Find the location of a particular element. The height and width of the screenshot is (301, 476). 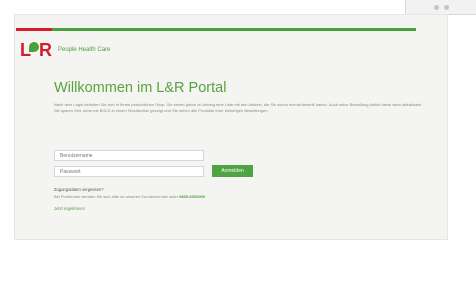

brand-header: L R People Health Care is located at coordinates (65, 50).